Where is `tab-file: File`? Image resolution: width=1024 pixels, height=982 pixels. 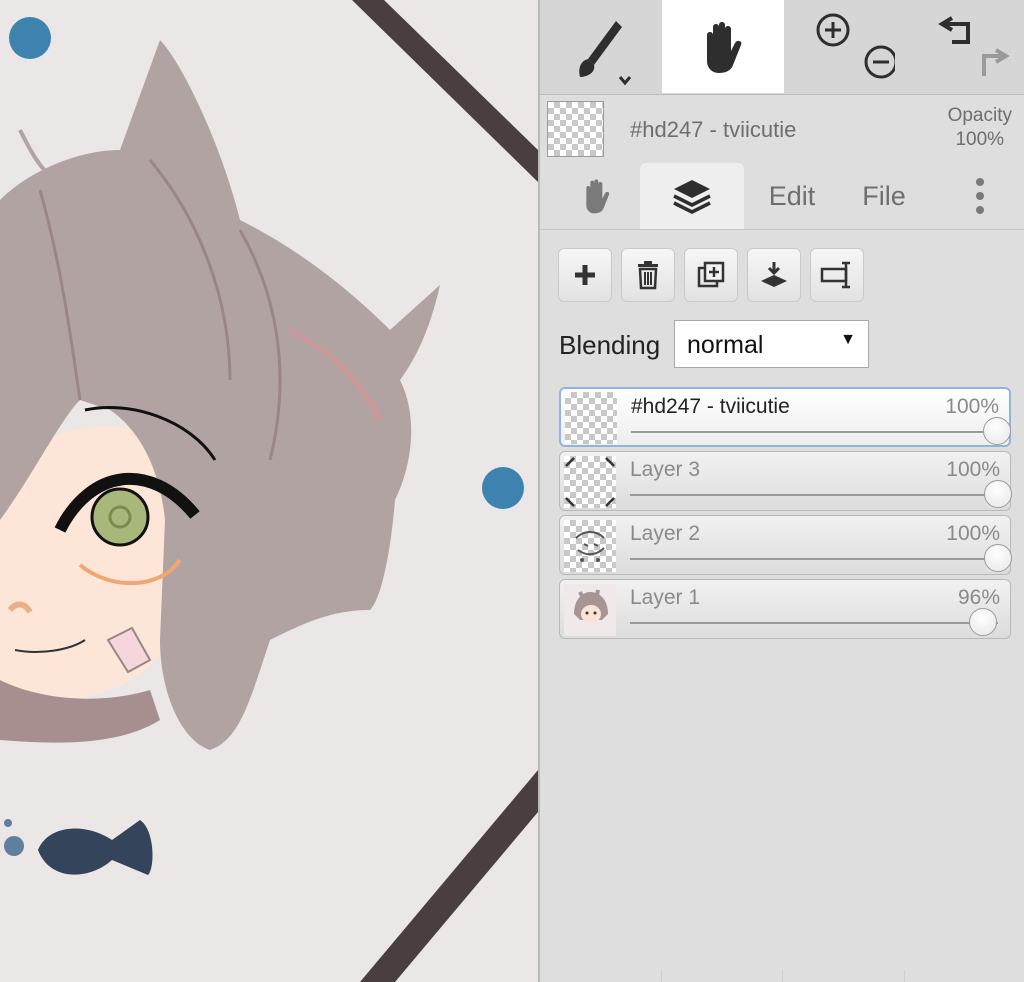 tab-file: File is located at coordinates (884, 196).